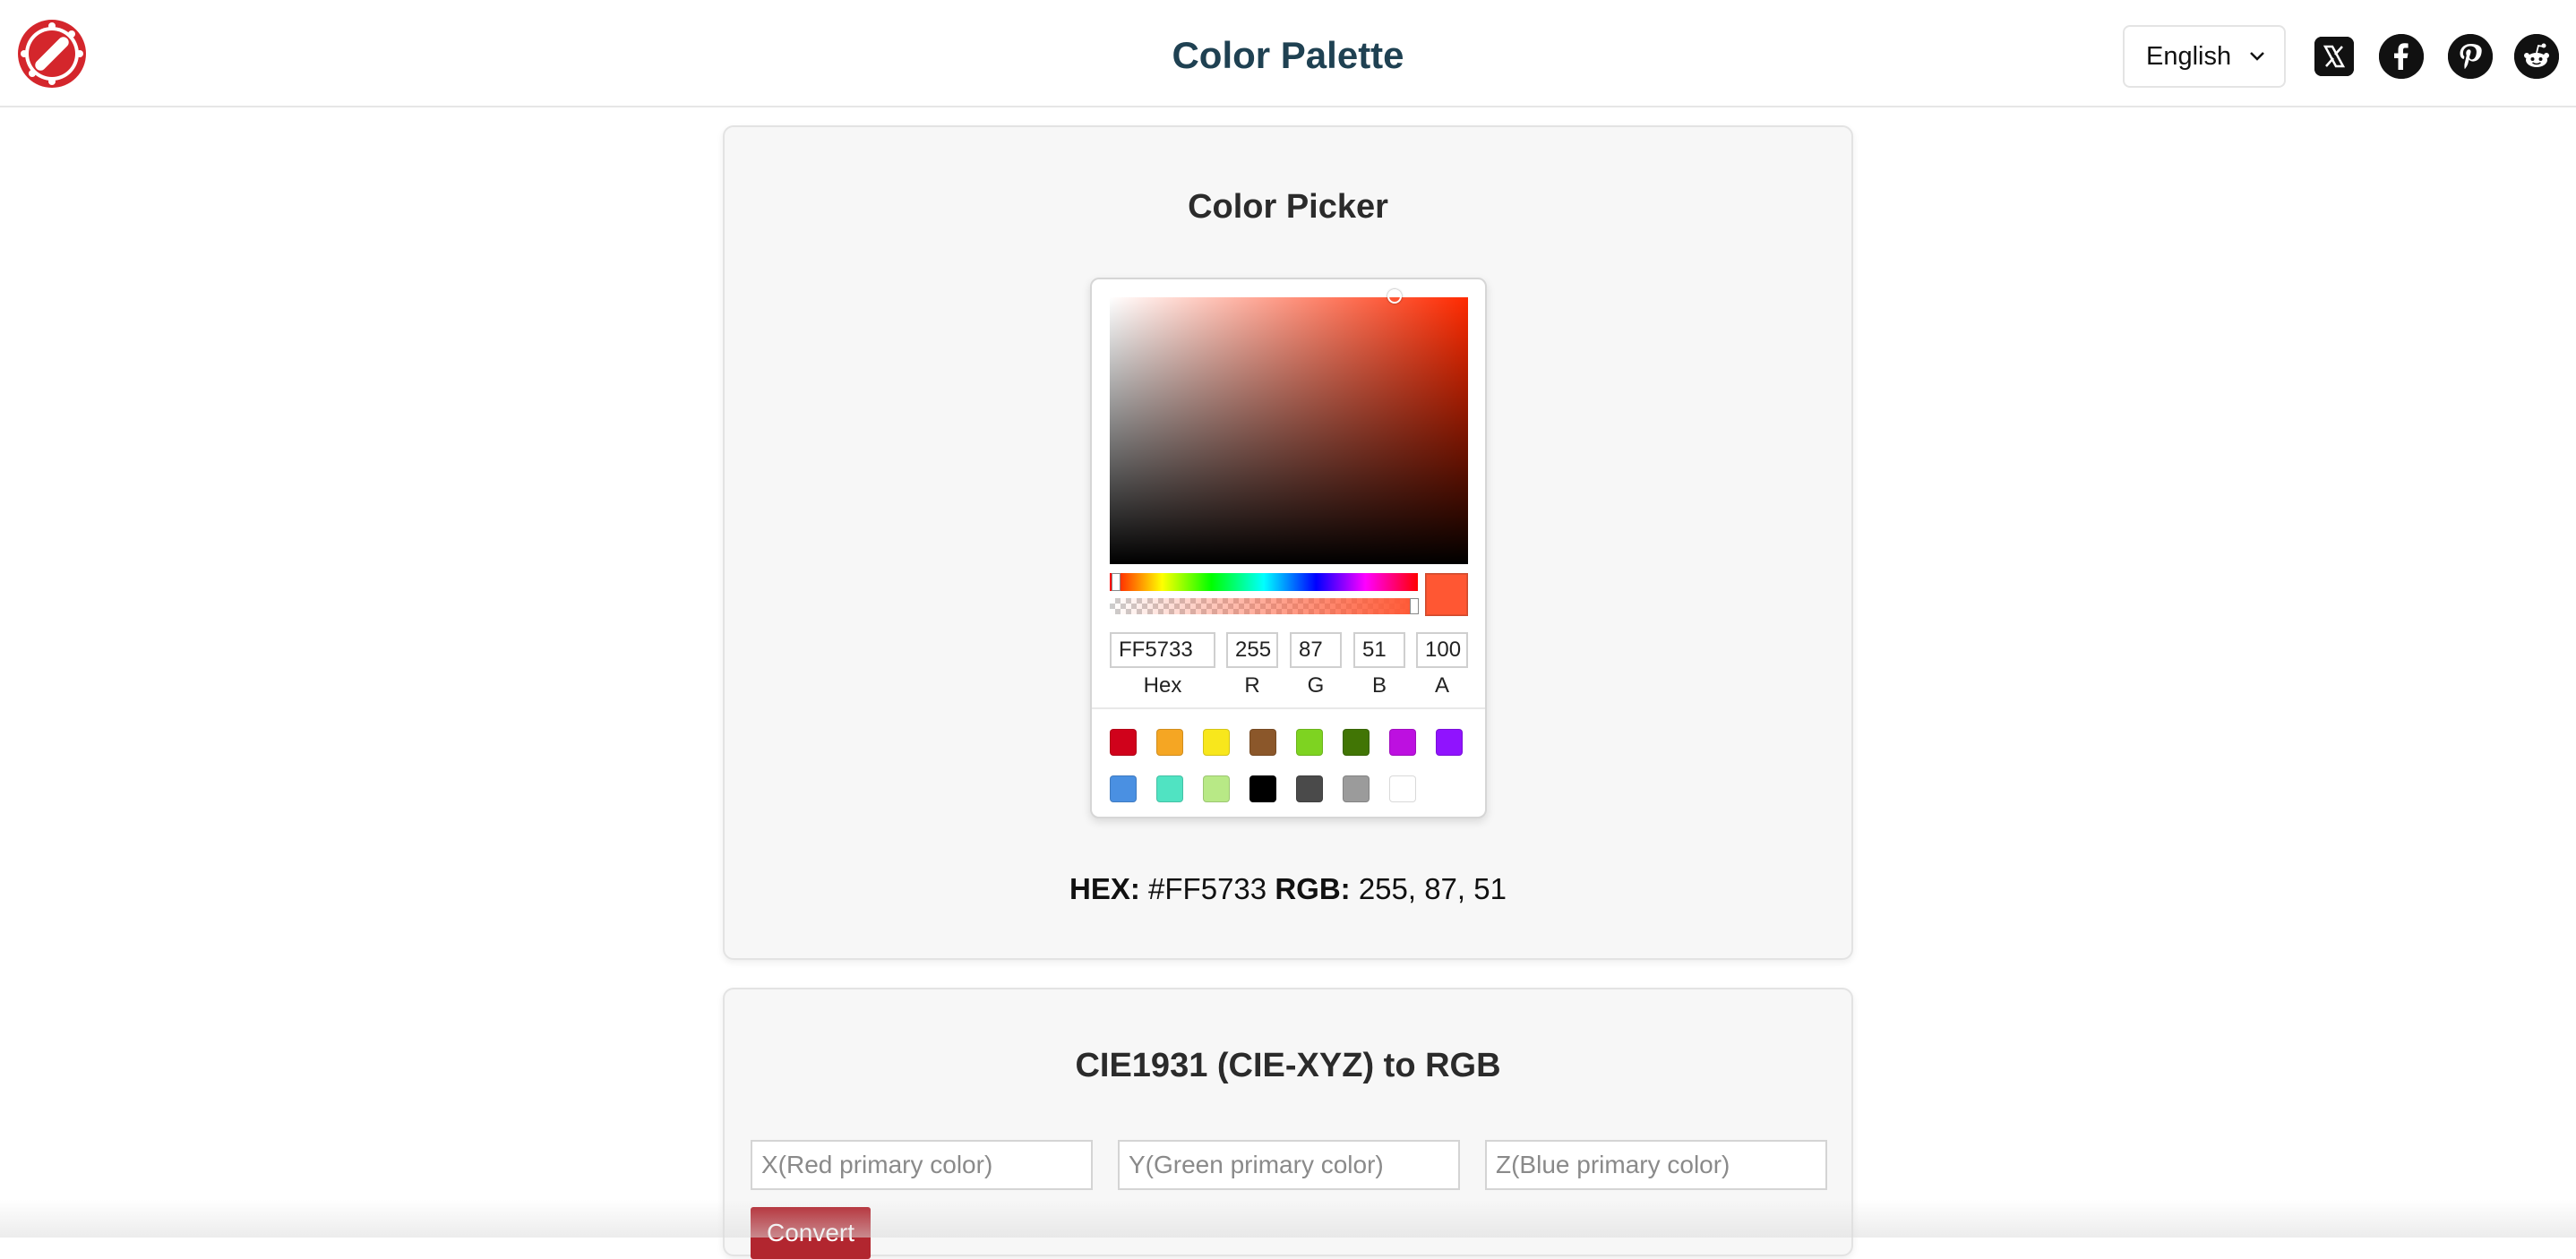  Describe the element at coordinates (1104, 888) in the screenshot. I see `hex-readout-label: HEX:` at that location.